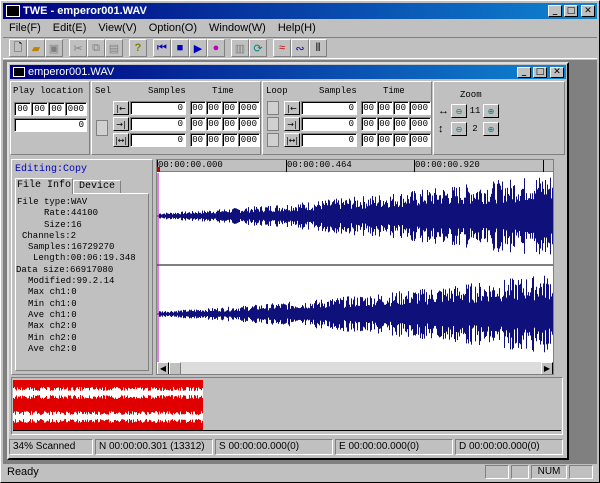  Describe the element at coordinates (117, 28) in the screenshot. I see `menu-view: View(V)` at that location.